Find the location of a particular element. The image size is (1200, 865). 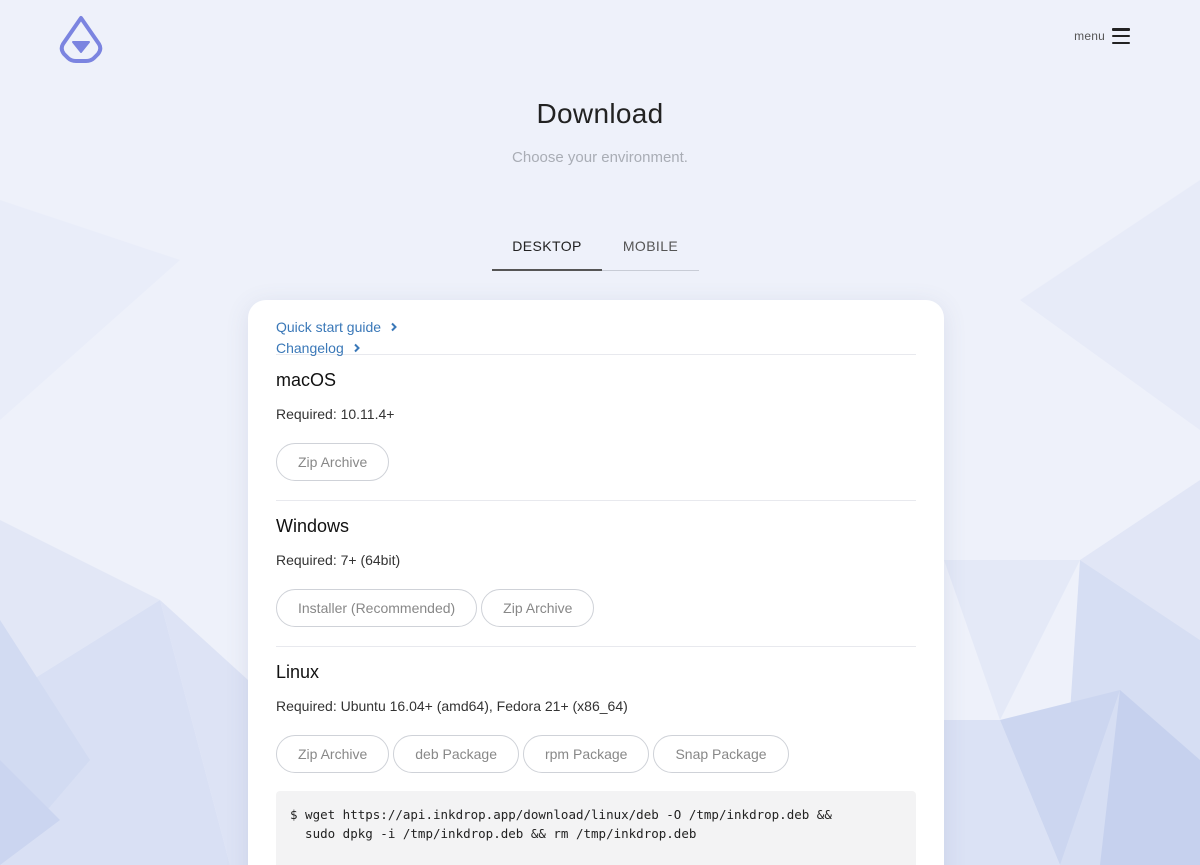

inkdrop-logo-icon is located at coordinates (81, 39).